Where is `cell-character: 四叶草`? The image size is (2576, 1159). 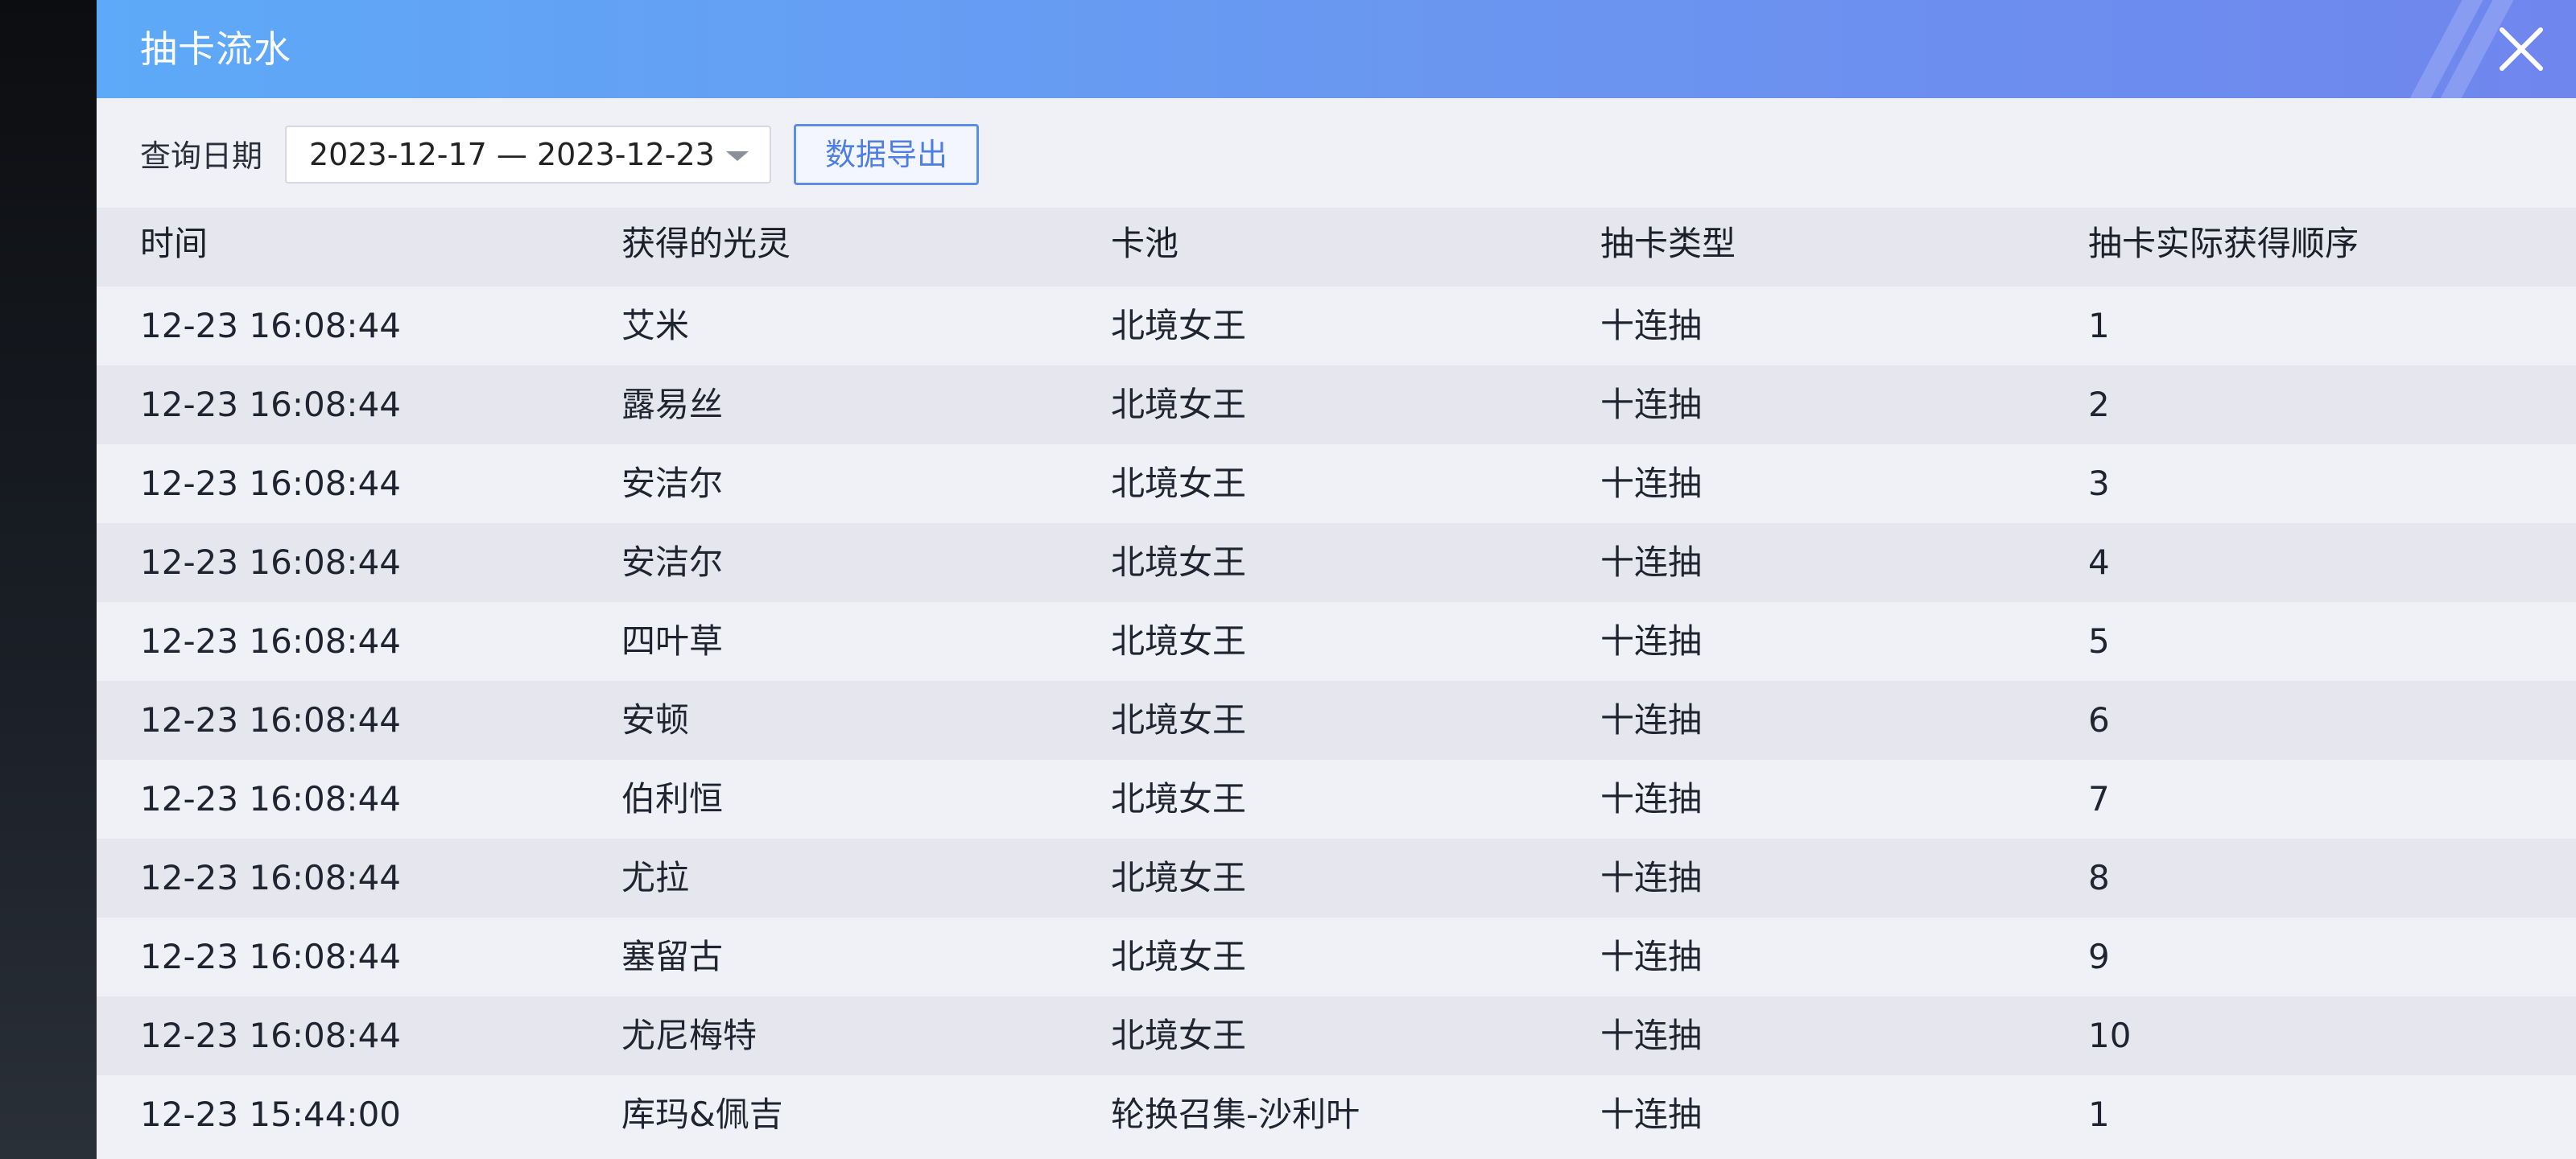 cell-character: 四叶草 is located at coordinates (672, 641).